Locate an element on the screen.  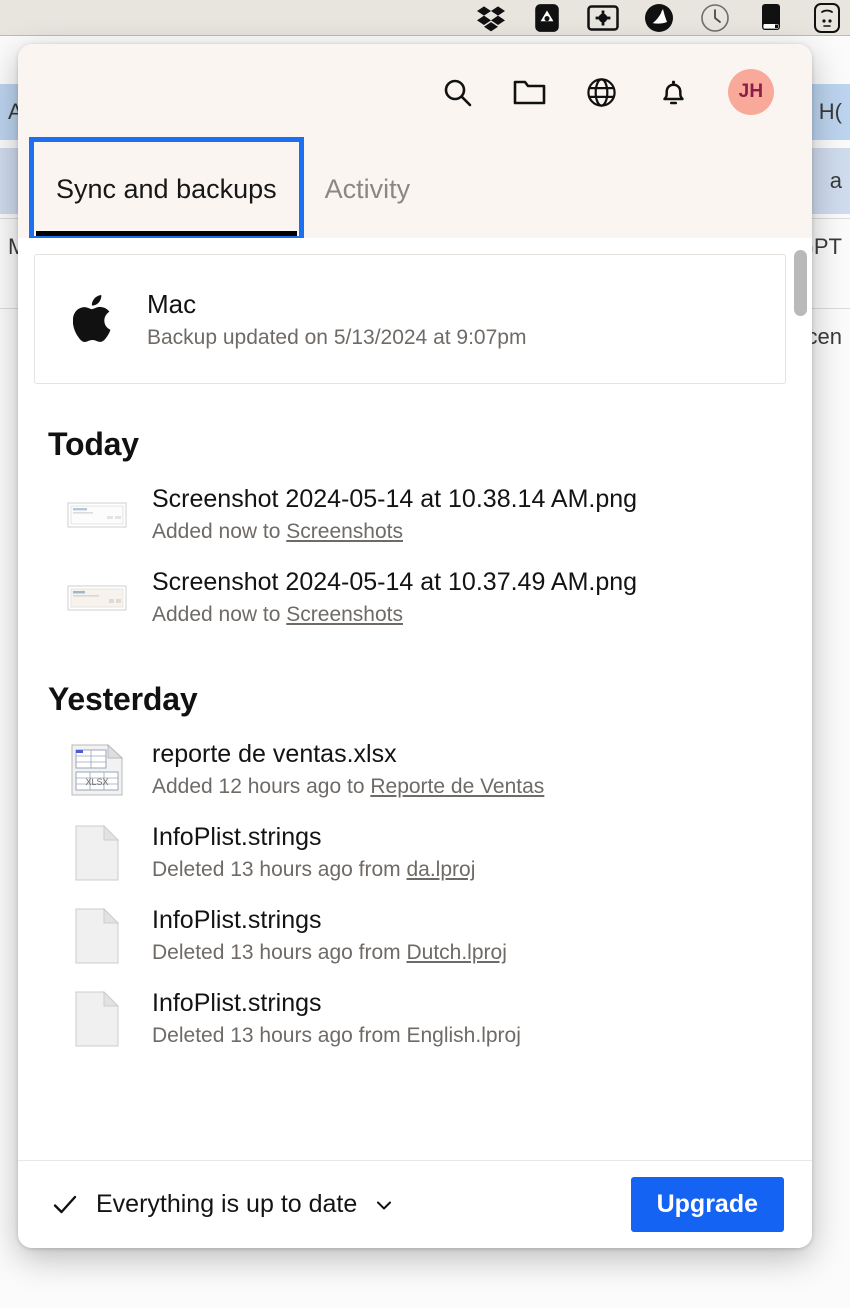
xlsx-file-icon: XLSX is located at coordinates (97, 770).